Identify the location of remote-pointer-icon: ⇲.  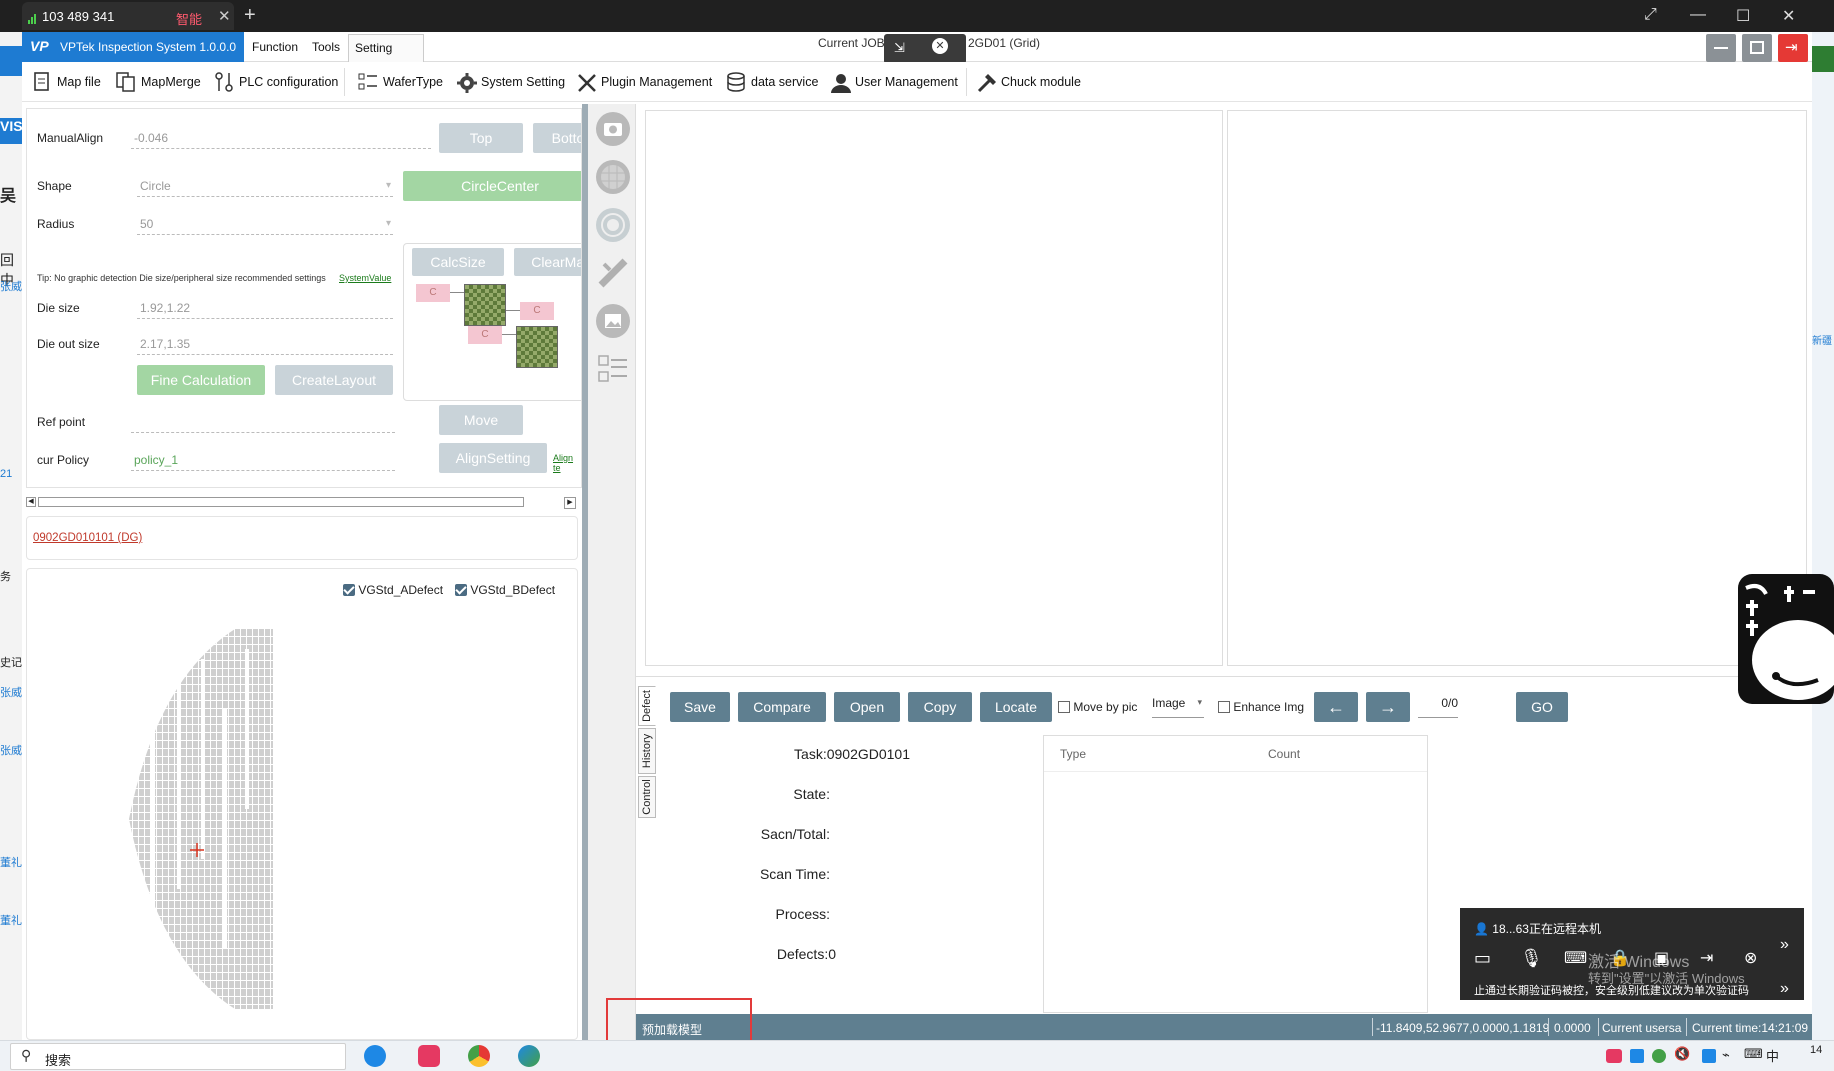
(899, 48).